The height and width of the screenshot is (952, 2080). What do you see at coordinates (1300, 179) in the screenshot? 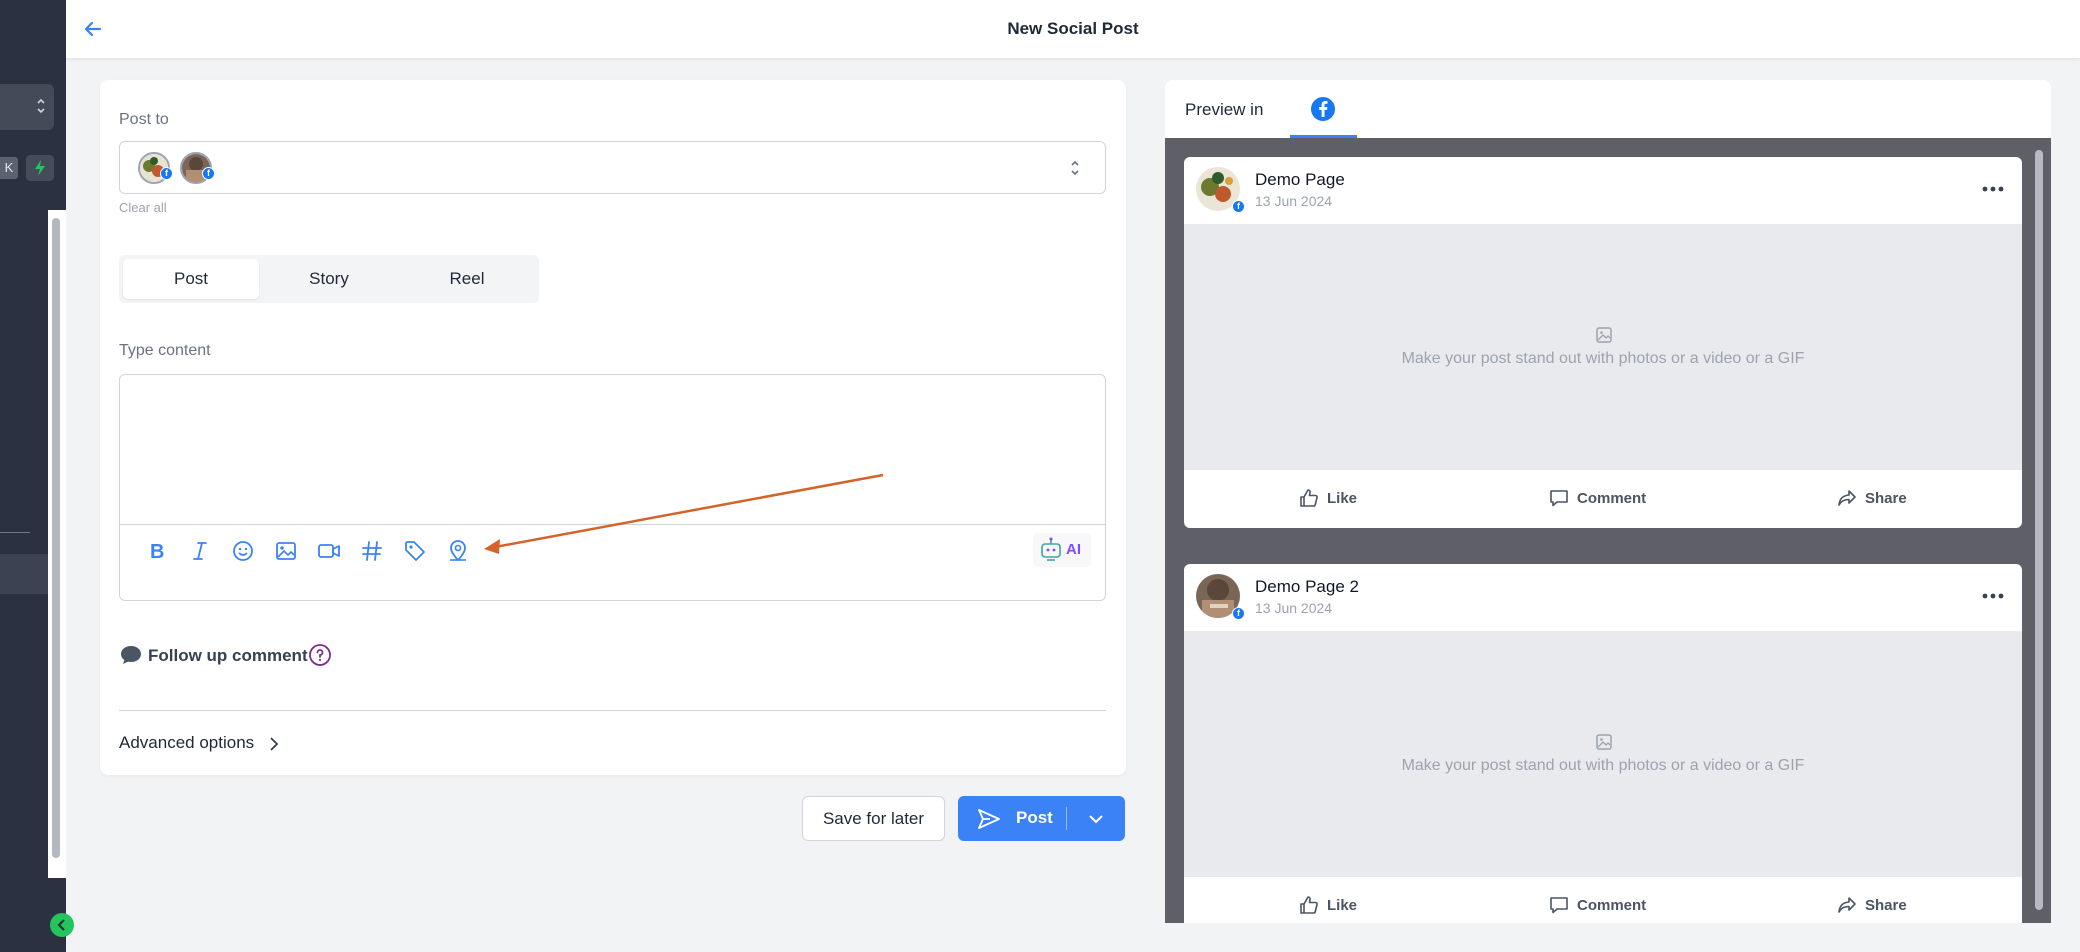
I see `page-name: Demo Page` at bounding box center [1300, 179].